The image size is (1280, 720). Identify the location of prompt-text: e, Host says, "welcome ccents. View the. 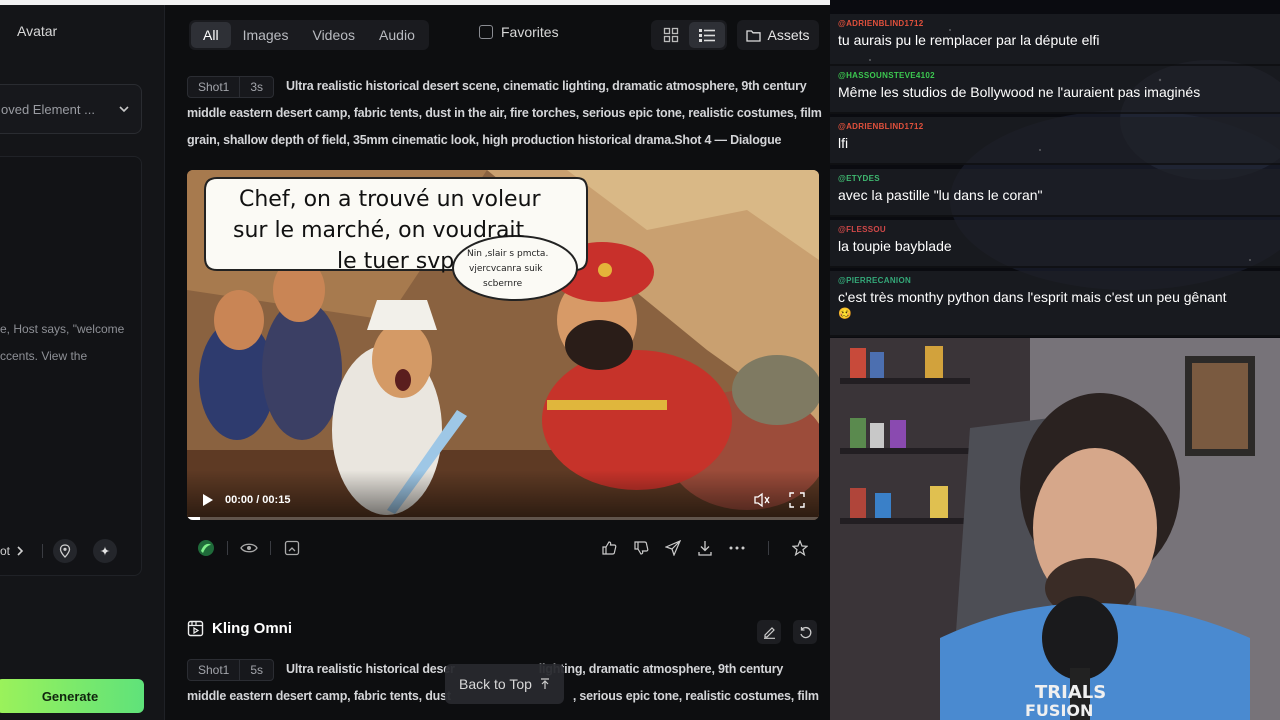
(67, 343).